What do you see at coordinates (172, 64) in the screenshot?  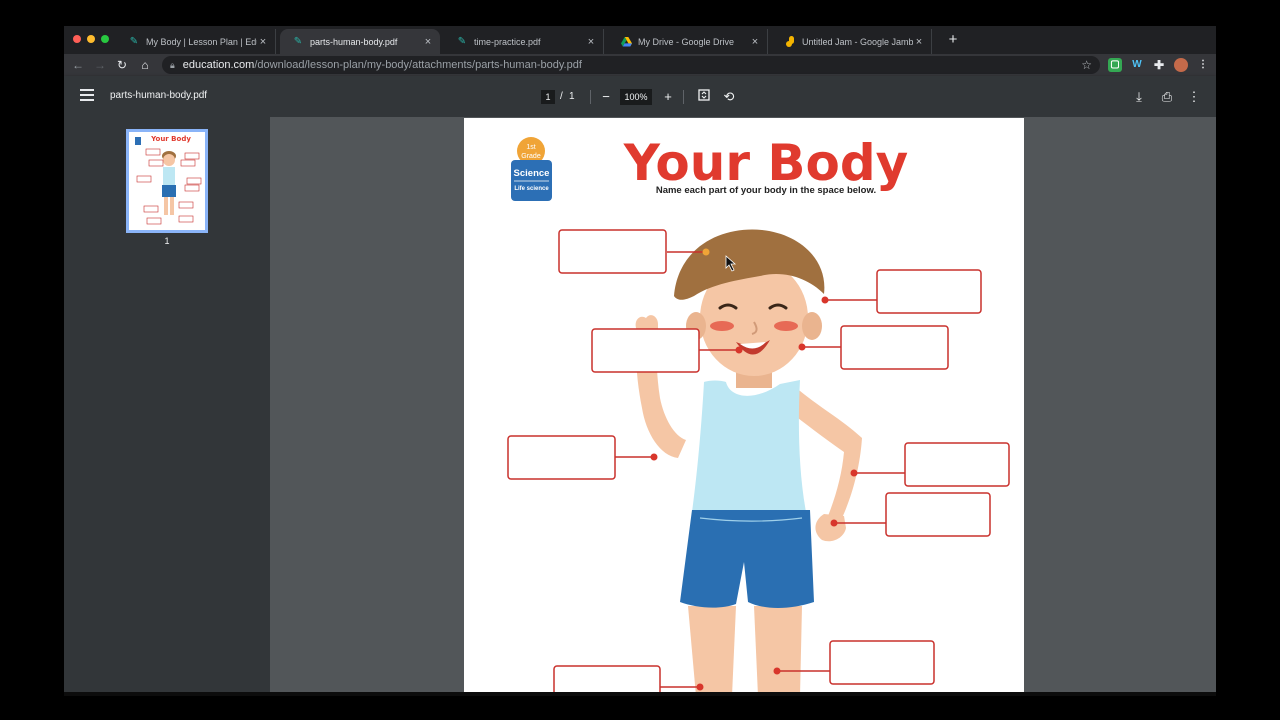 I see `lock-icon: 🔒︎` at bounding box center [172, 64].